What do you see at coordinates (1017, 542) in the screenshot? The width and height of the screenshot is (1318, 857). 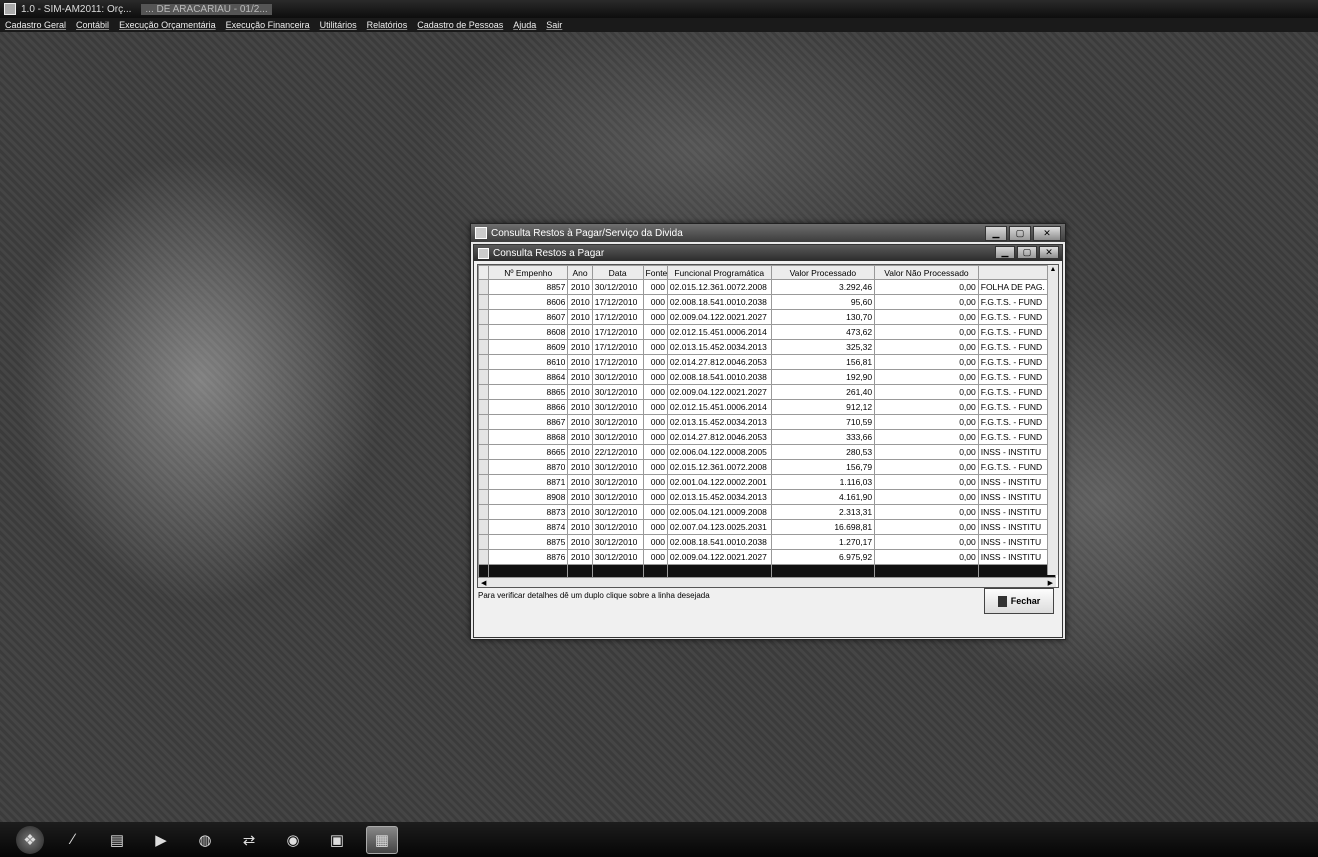 I see `table-cell: INSS - INSTITU` at bounding box center [1017, 542].